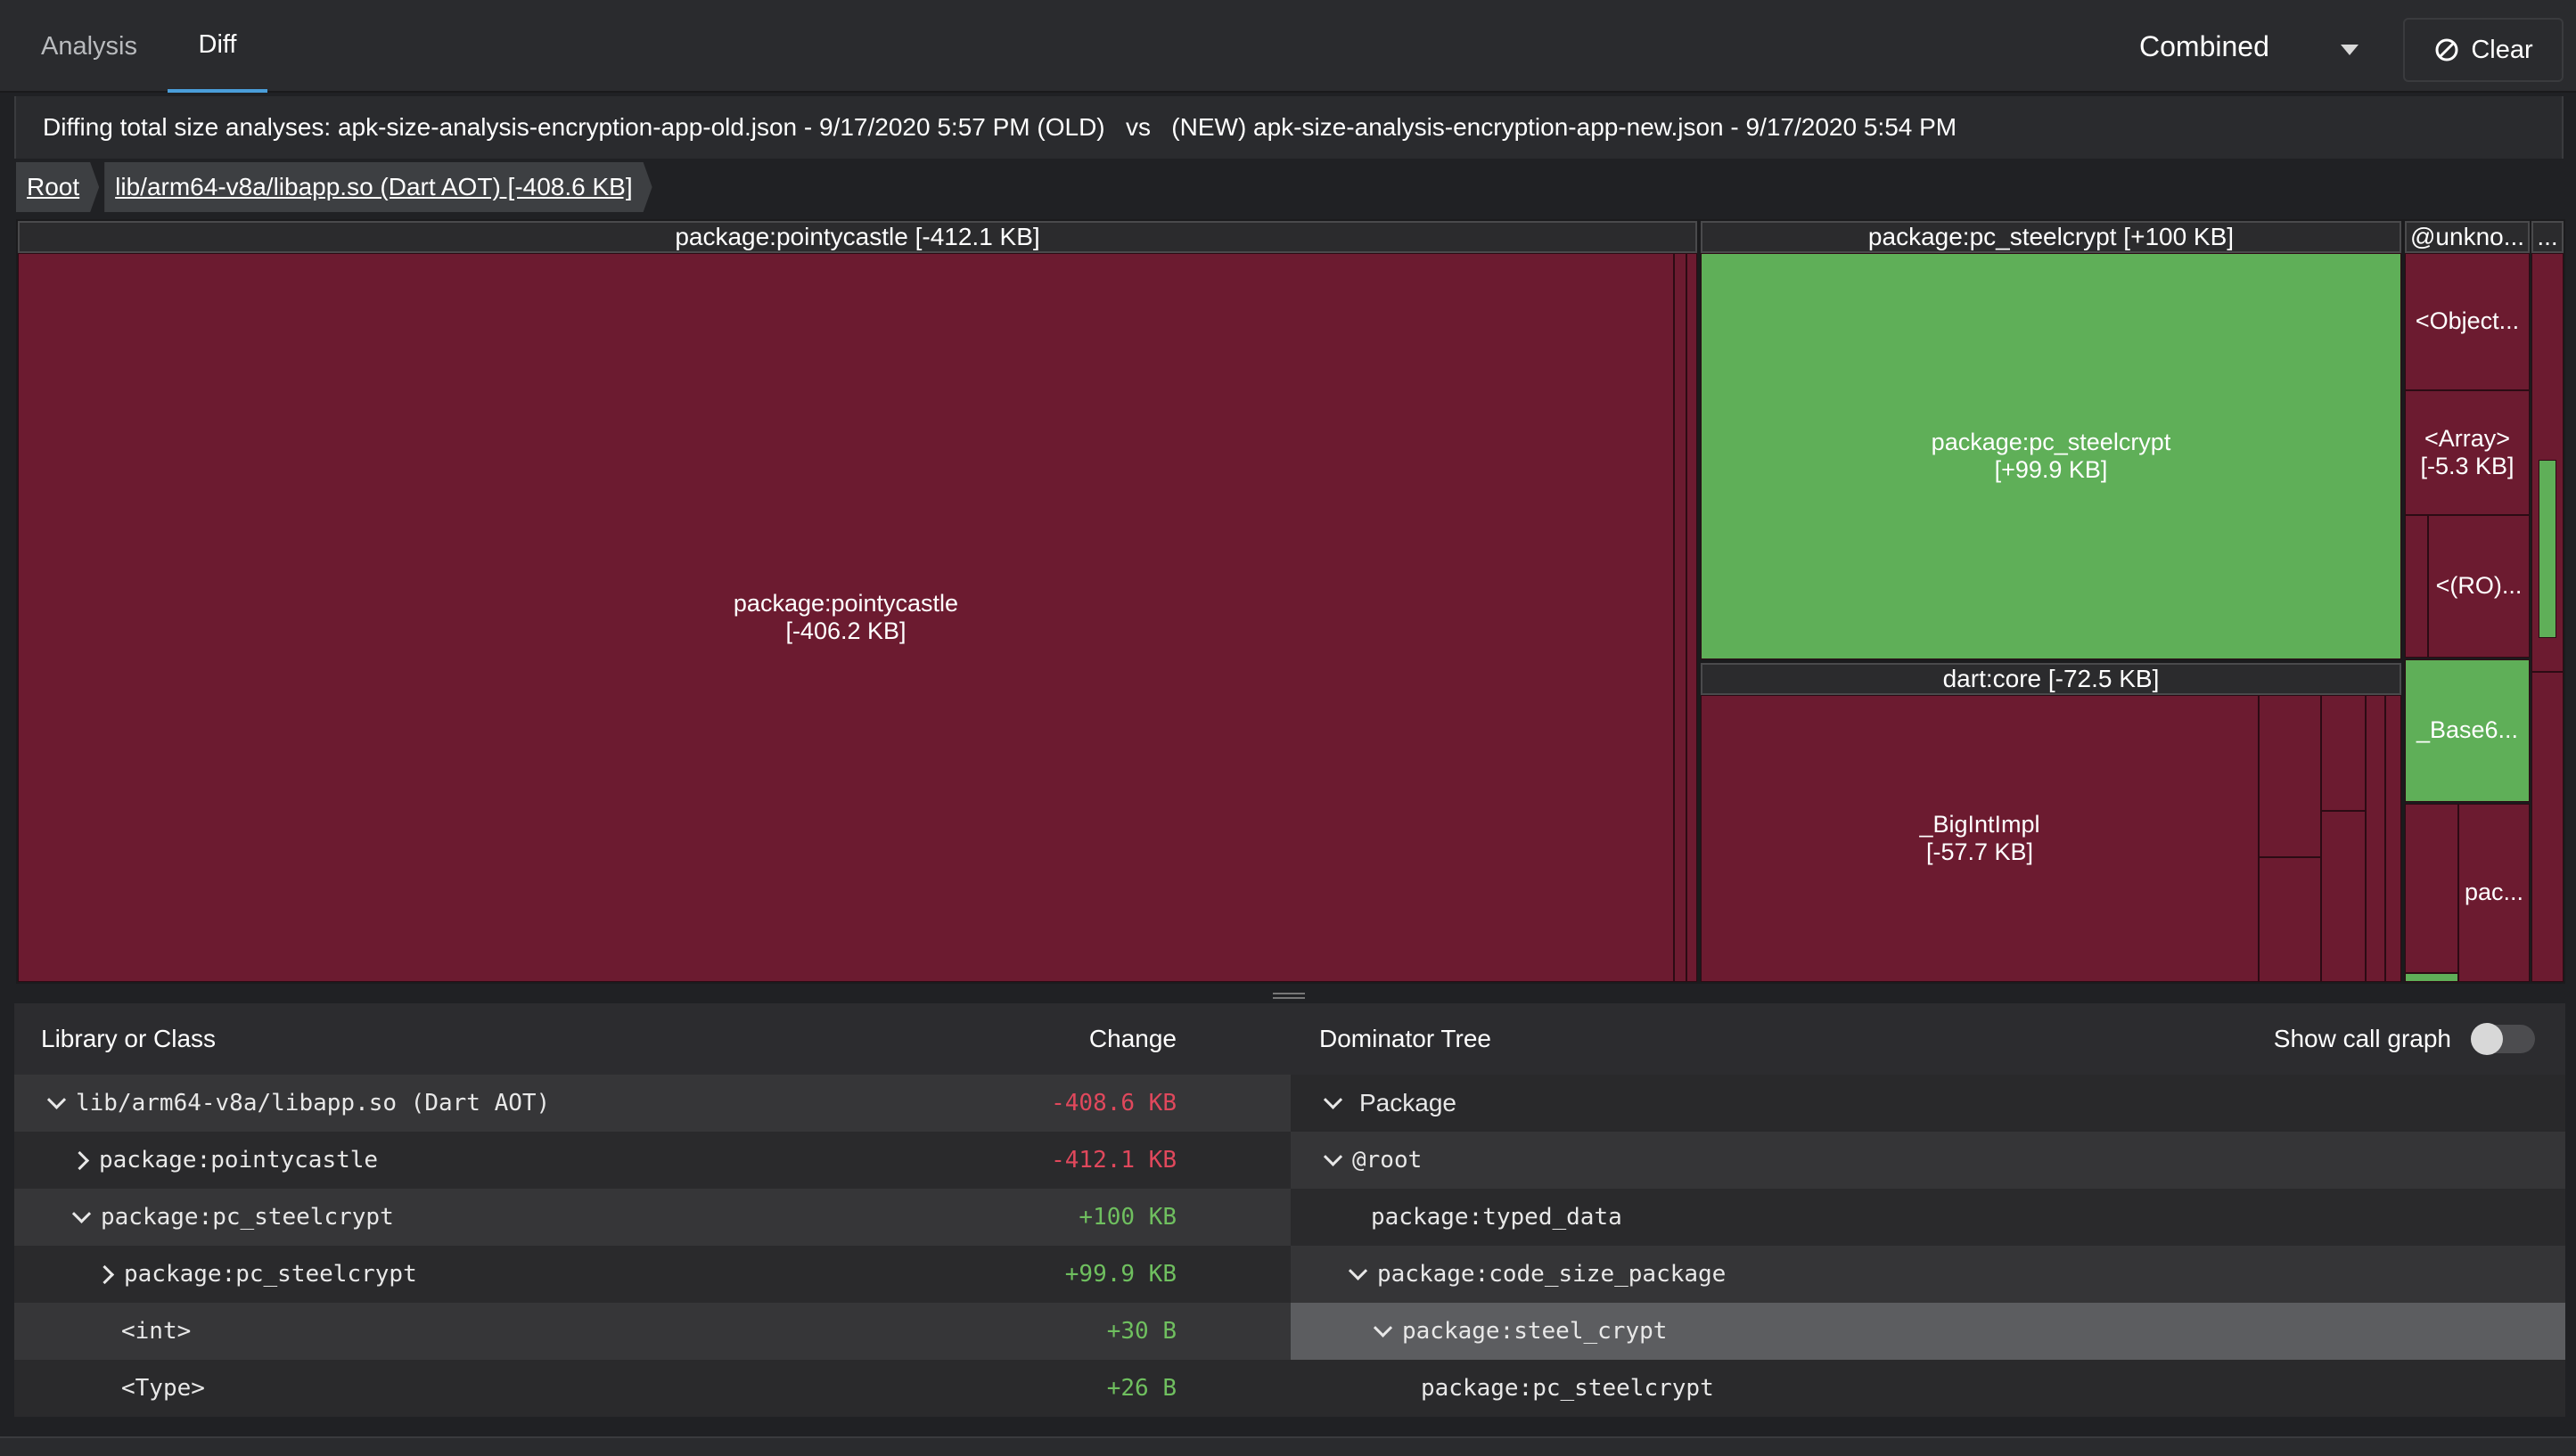  Describe the element at coordinates (2502, 50) in the screenshot. I see `clear-button-label: Clear` at that location.